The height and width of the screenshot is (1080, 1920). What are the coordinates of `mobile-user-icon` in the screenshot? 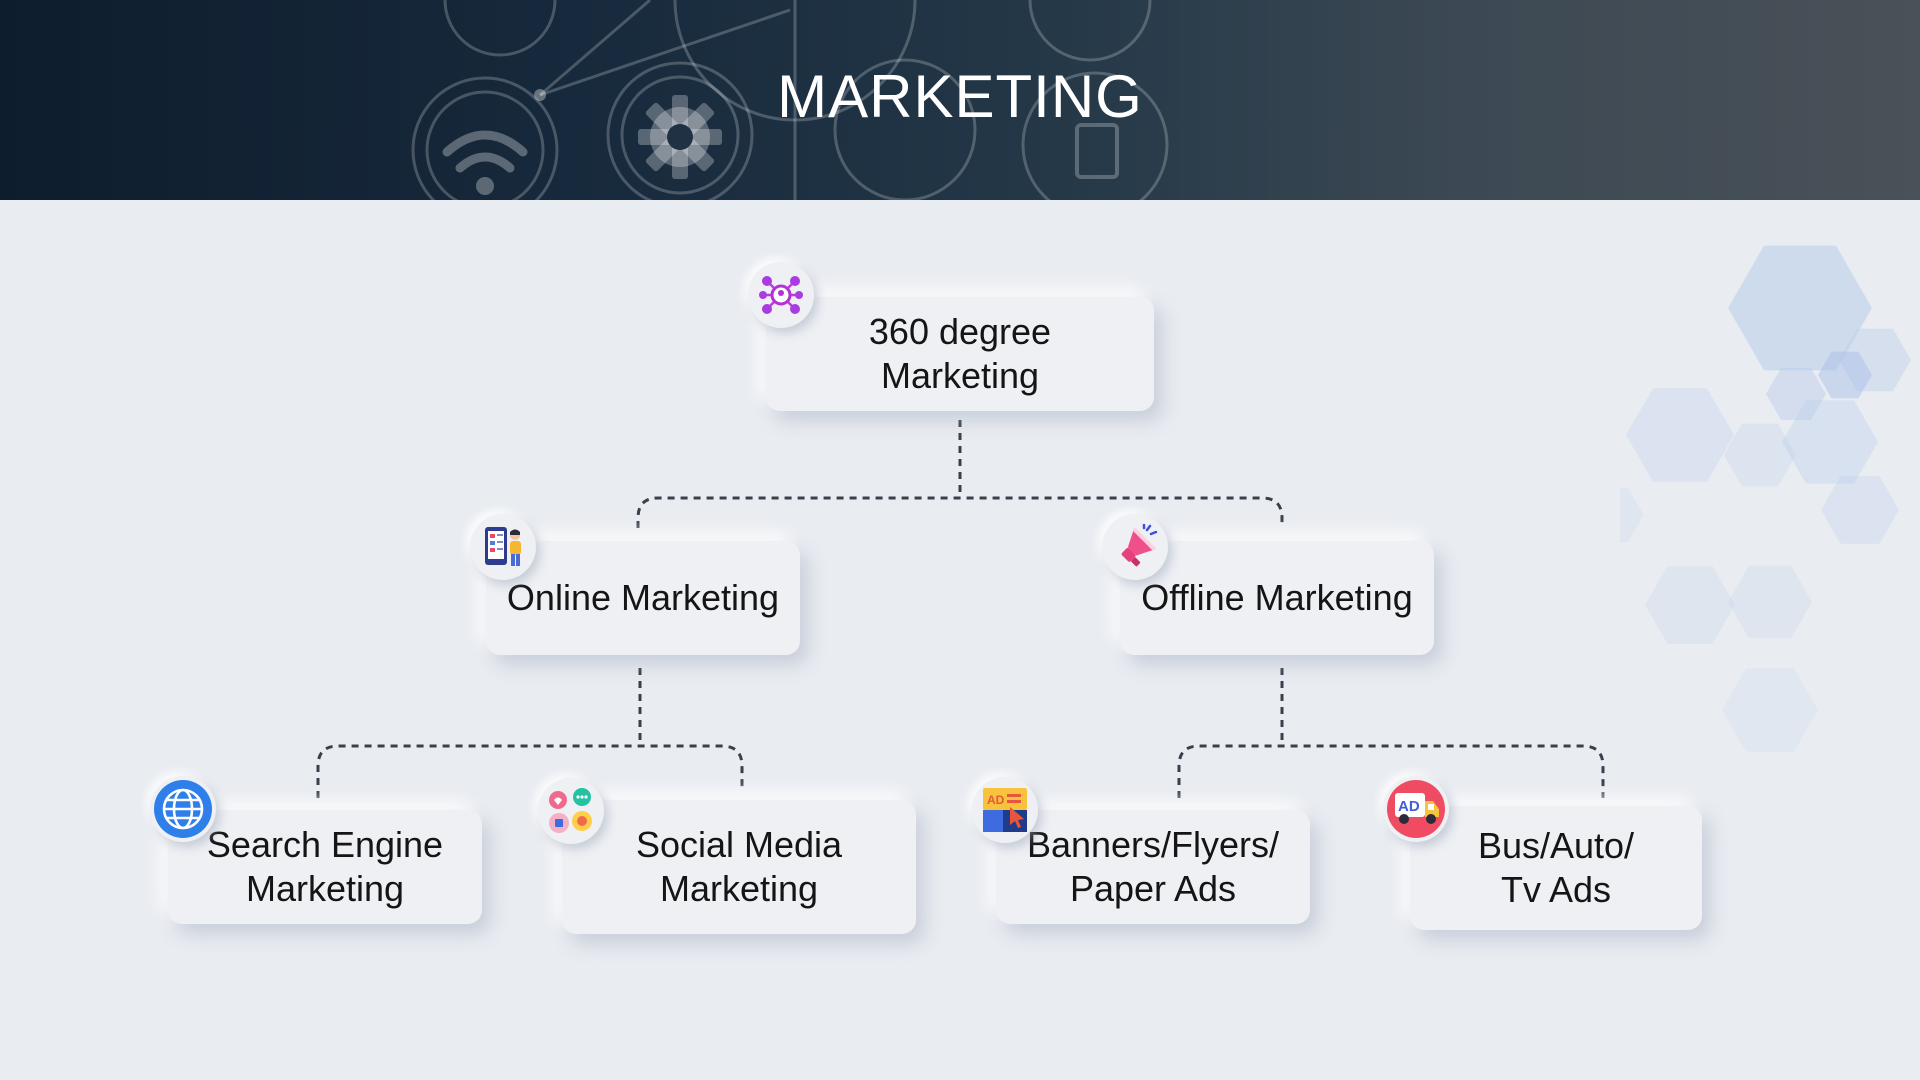 It's located at (503, 547).